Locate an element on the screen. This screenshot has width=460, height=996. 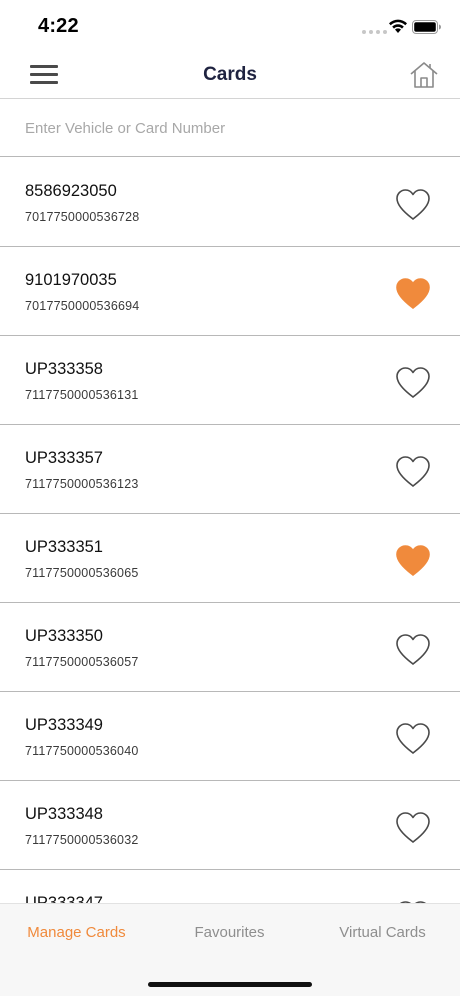
vehicle-number: UP333348 is located at coordinates (64, 814).